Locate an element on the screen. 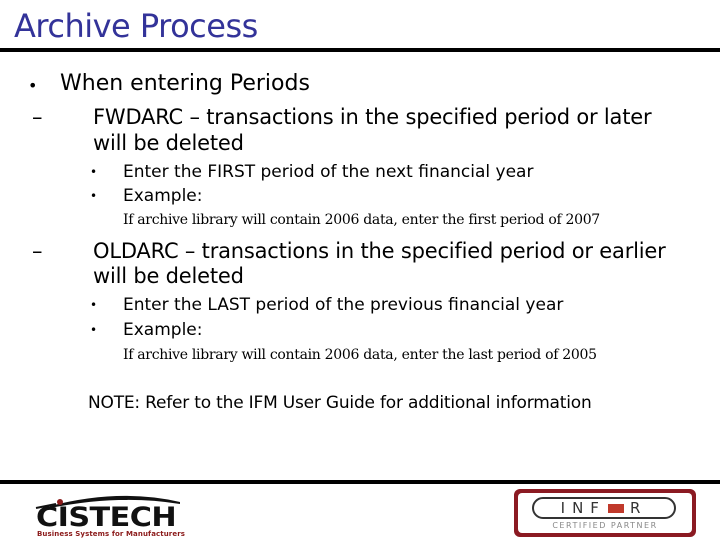 Image resolution: width=720 pixels, height=540 pixels. infor-o-block-icon is located at coordinates (615, 508).